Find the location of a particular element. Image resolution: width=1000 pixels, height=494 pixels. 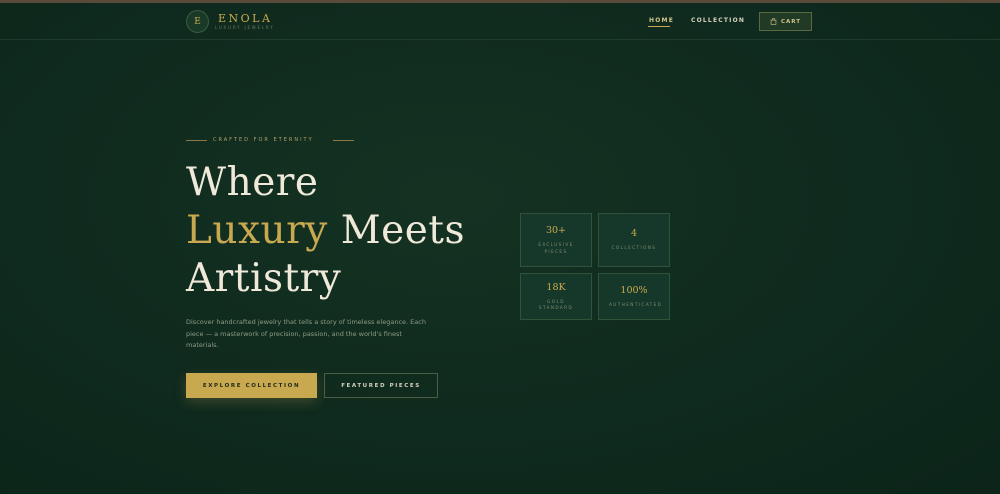

stat-label: COLLECTIONS is located at coordinates (634, 248).